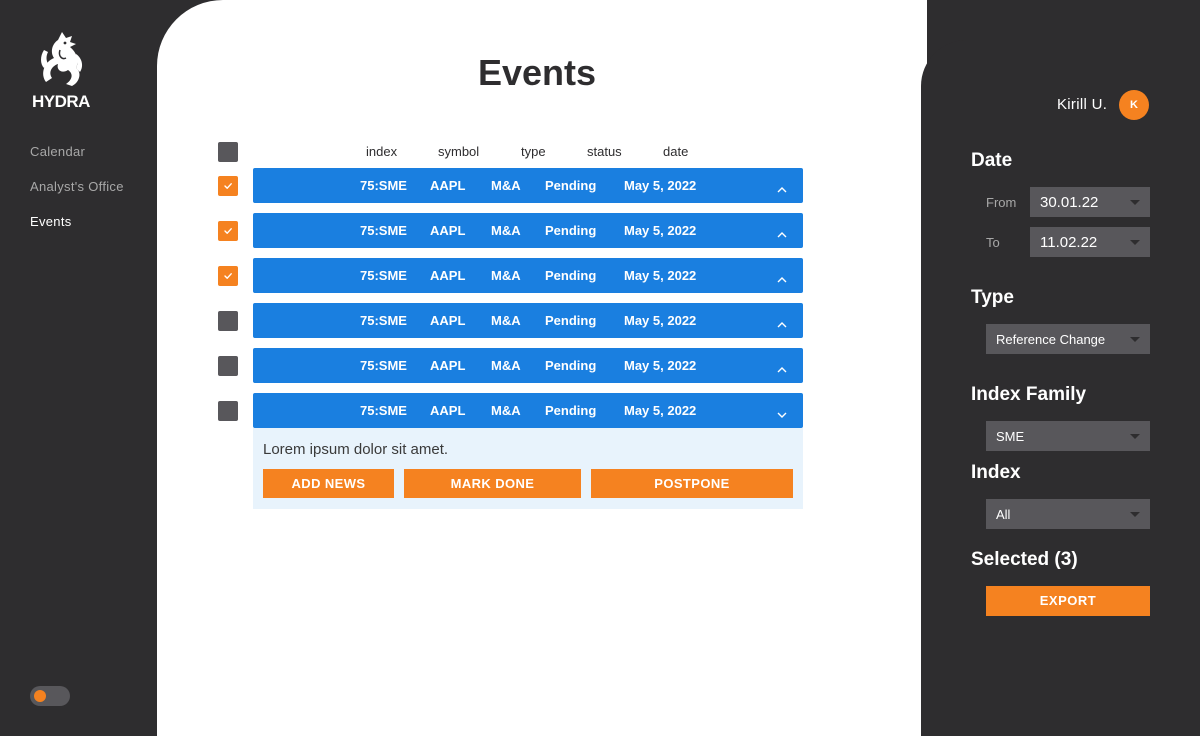 This screenshot has height=736, width=1200. What do you see at coordinates (533, 151) in the screenshot?
I see `column-header-type: type` at bounding box center [533, 151].